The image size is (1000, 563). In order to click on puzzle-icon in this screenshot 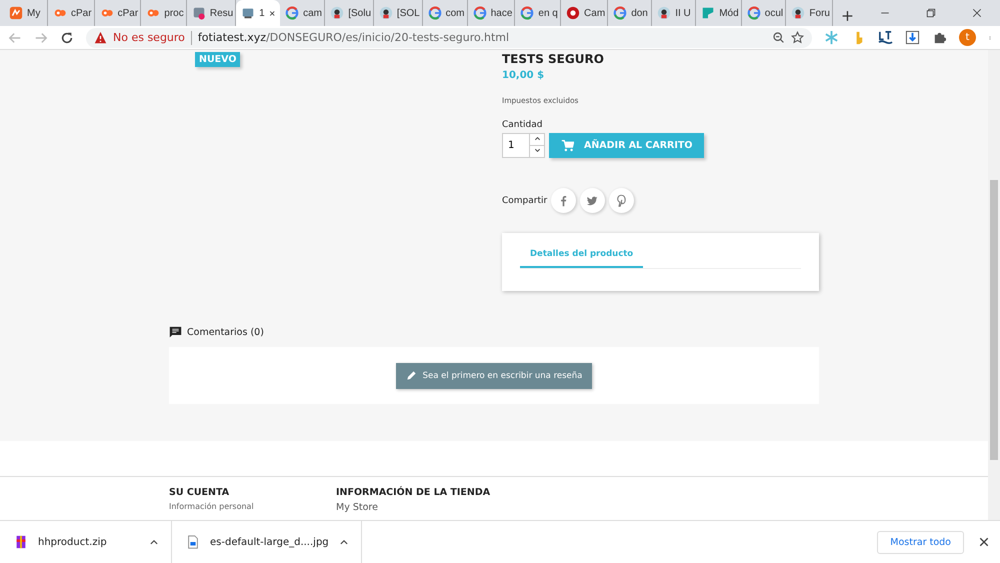, I will do `click(939, 37)`.